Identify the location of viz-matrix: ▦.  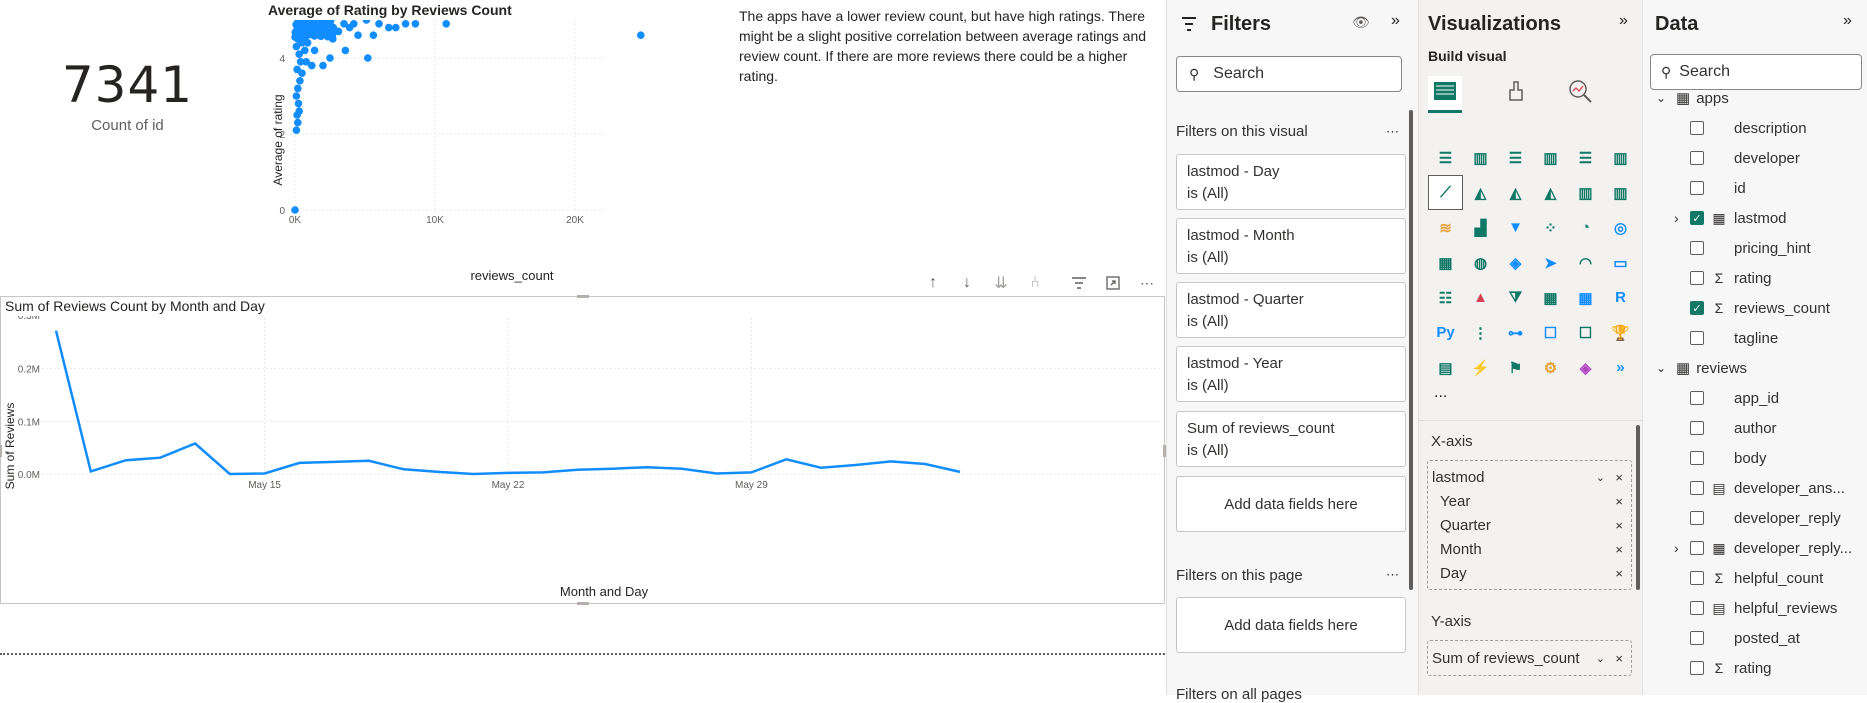
(1585, 297).